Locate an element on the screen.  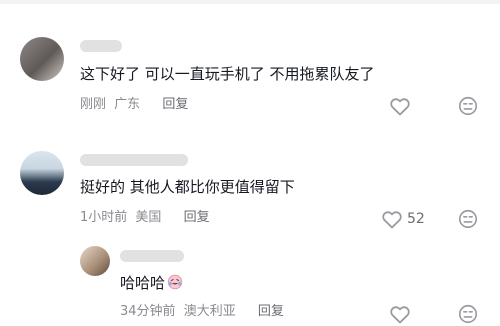
comment-text: 这下好了 可以一直玩手机了 不用拖累队友了 is located at coordinates (227, 74).